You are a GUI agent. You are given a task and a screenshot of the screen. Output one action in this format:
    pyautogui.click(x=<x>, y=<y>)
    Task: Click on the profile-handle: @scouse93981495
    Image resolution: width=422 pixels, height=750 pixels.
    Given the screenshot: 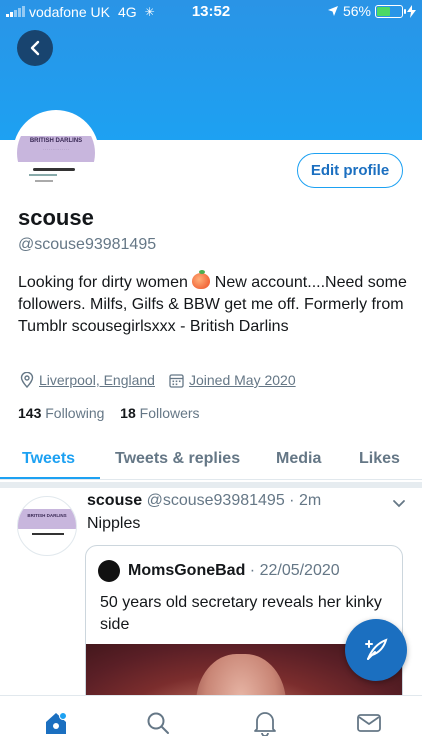 What is the action you would take?
    pyautogui.click(x=87, y=244)
    